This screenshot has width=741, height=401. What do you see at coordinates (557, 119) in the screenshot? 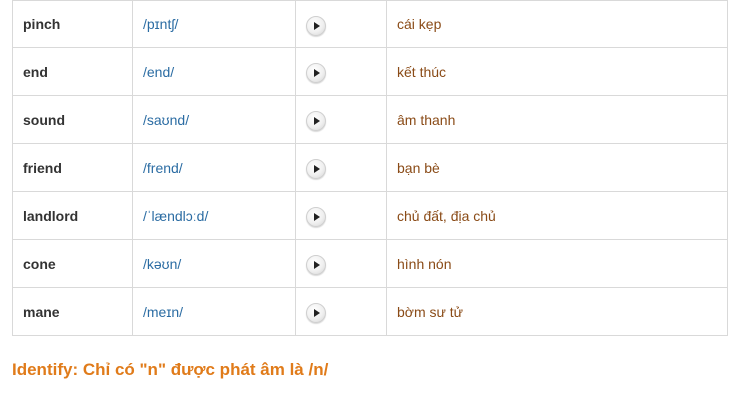
I see `meaning-cell: âm thanh` at bounding box center [557, 119].